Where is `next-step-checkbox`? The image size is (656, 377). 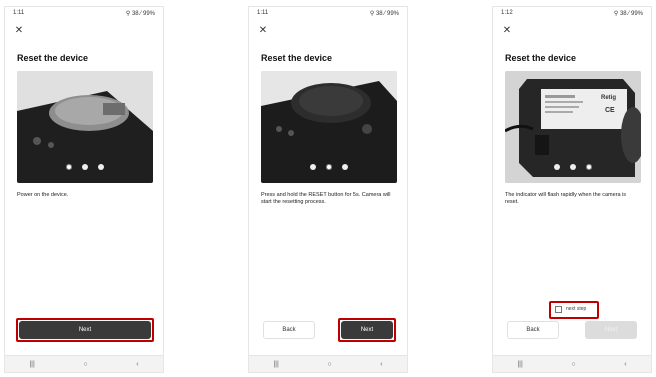 next-step-checkbox is located at coordinates (558, 309).